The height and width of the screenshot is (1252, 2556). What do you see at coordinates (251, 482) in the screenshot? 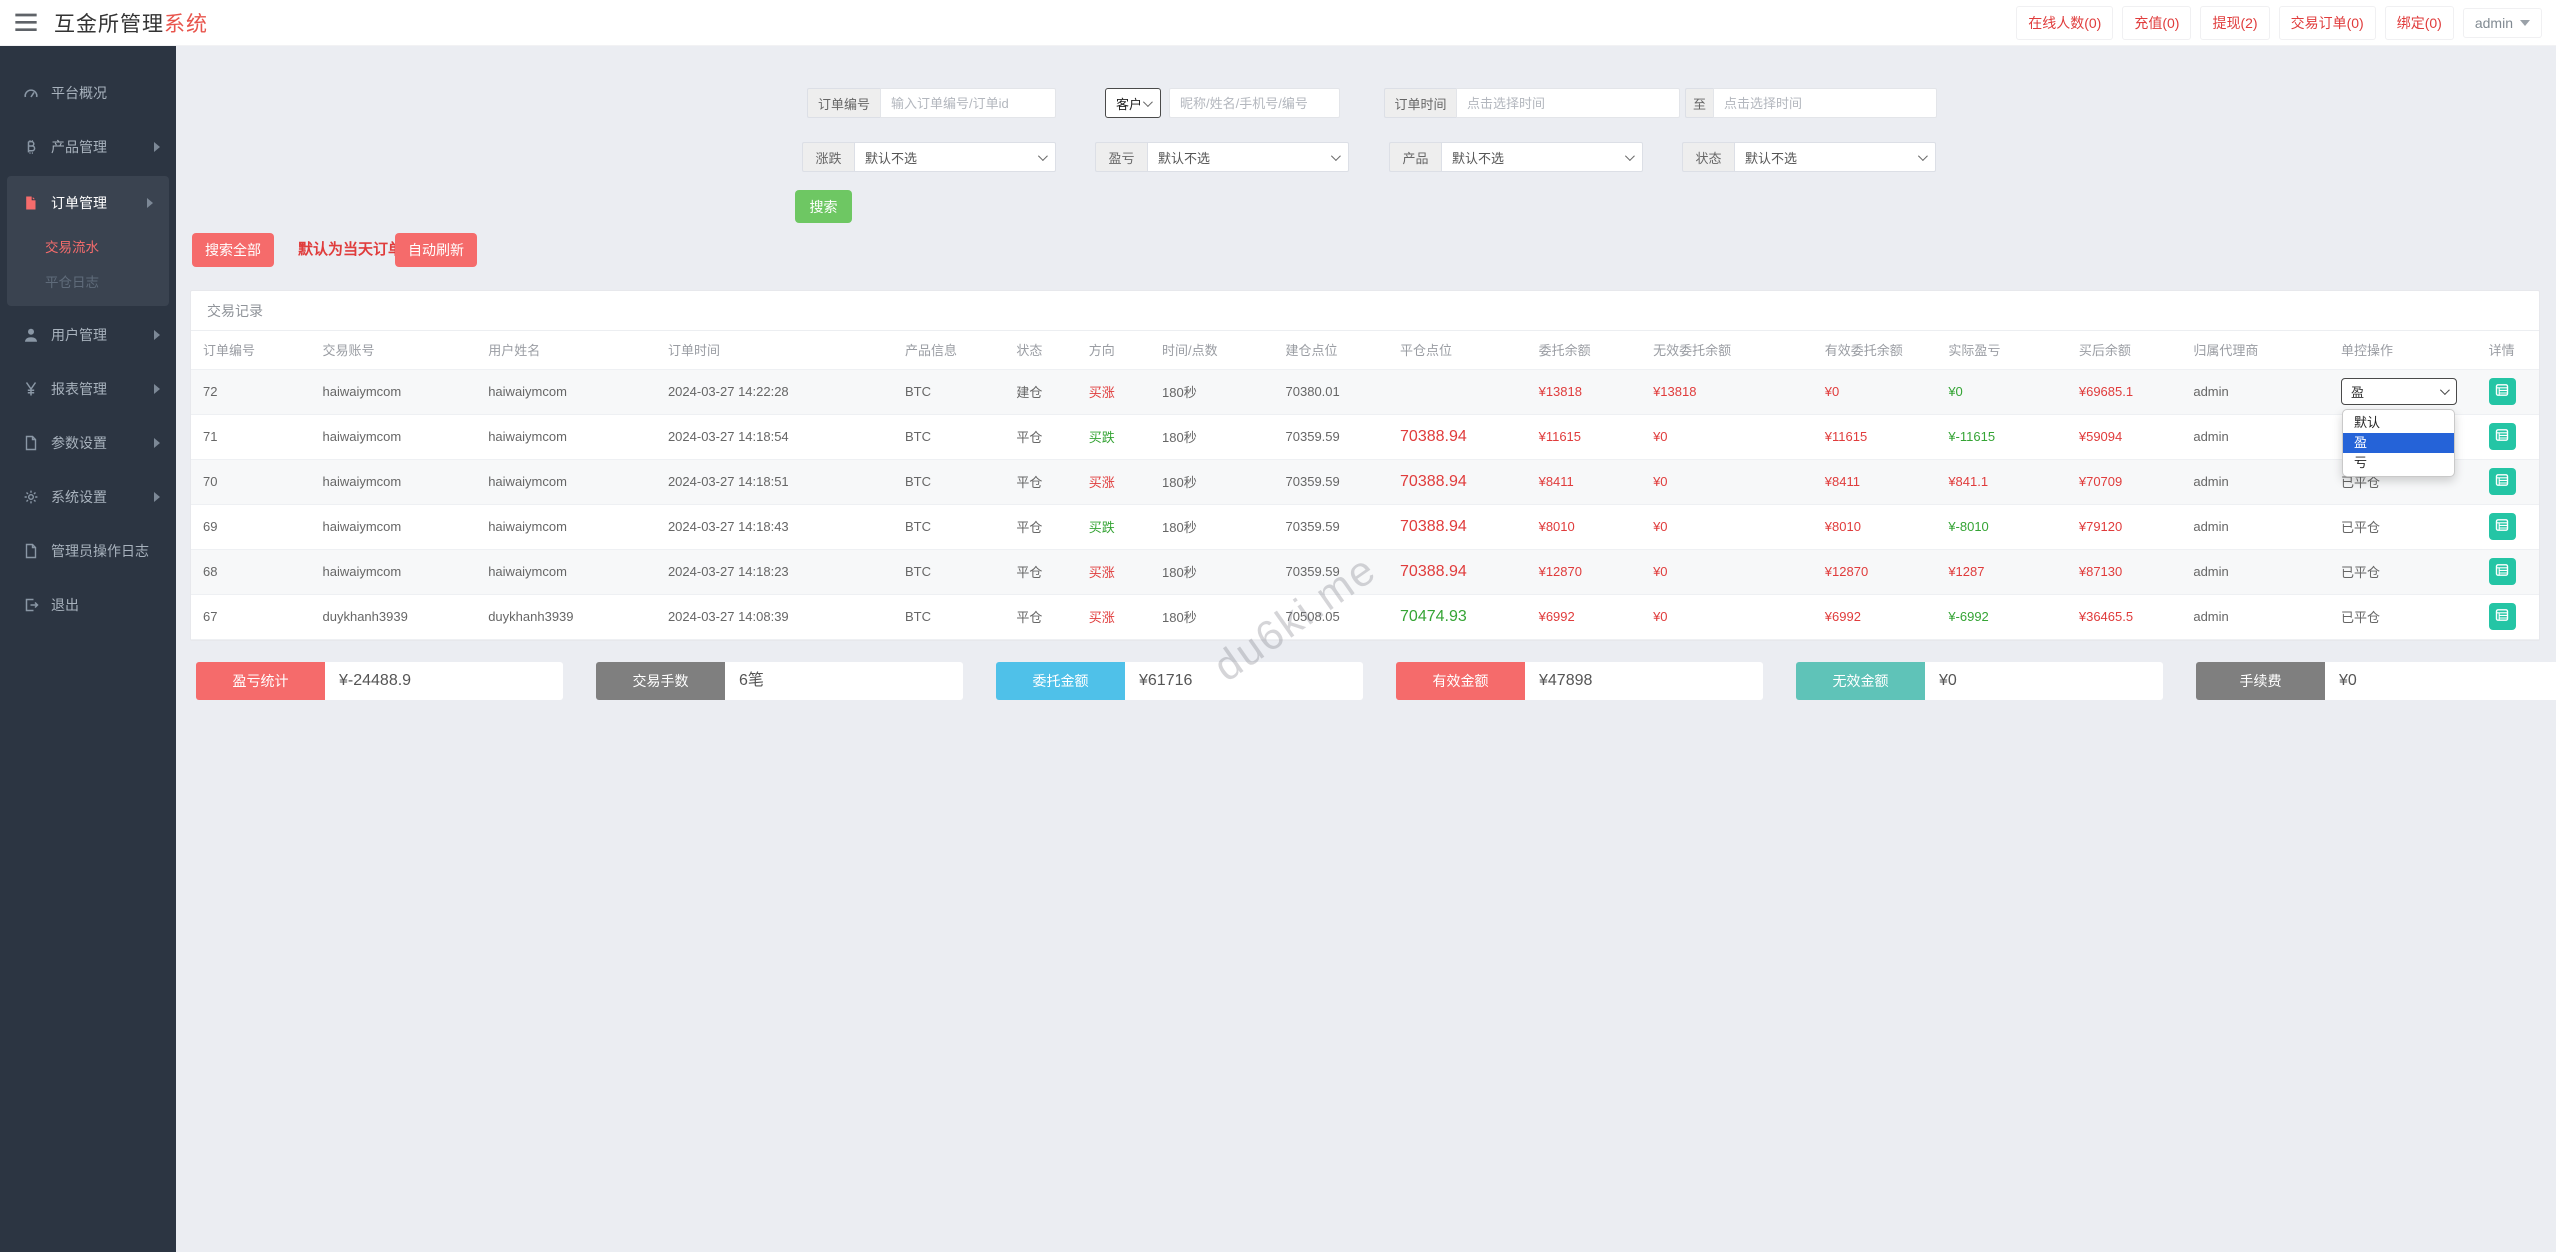
I see `cell-id: 70` at bounding box center [251, 482].